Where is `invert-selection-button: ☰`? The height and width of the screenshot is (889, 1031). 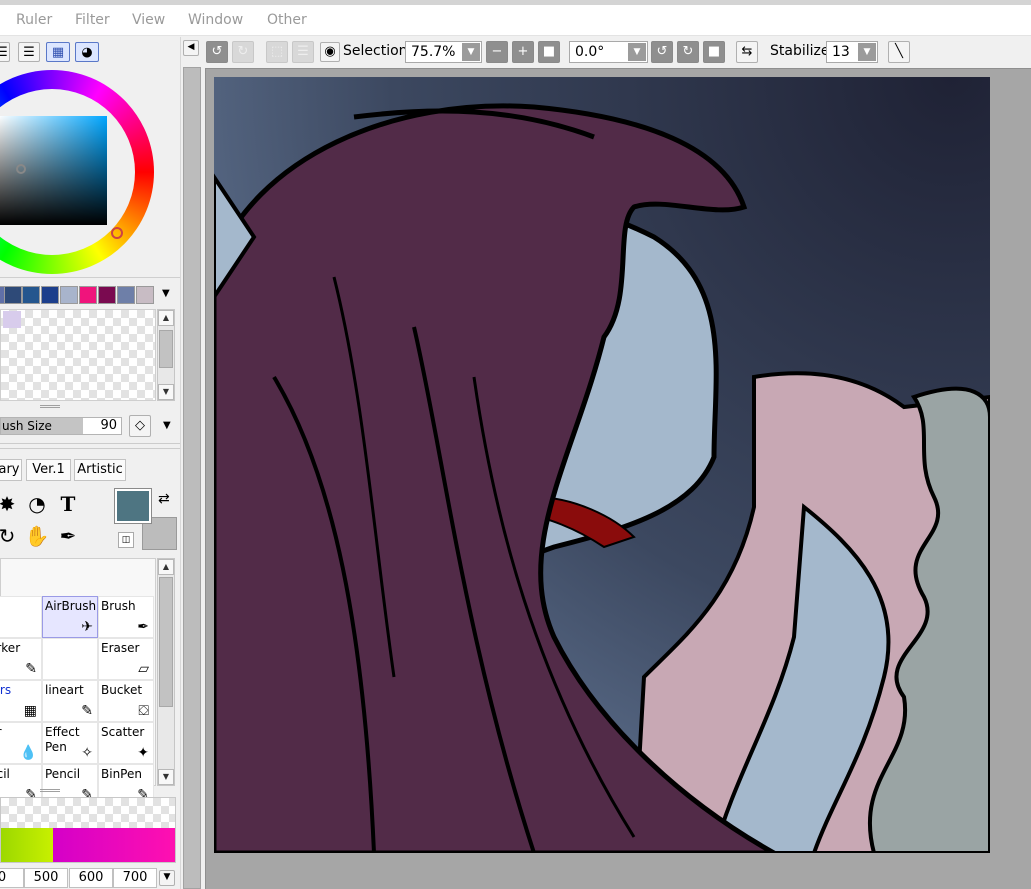
invert-selection-button: ☰ is located at coordinates (303, 52).